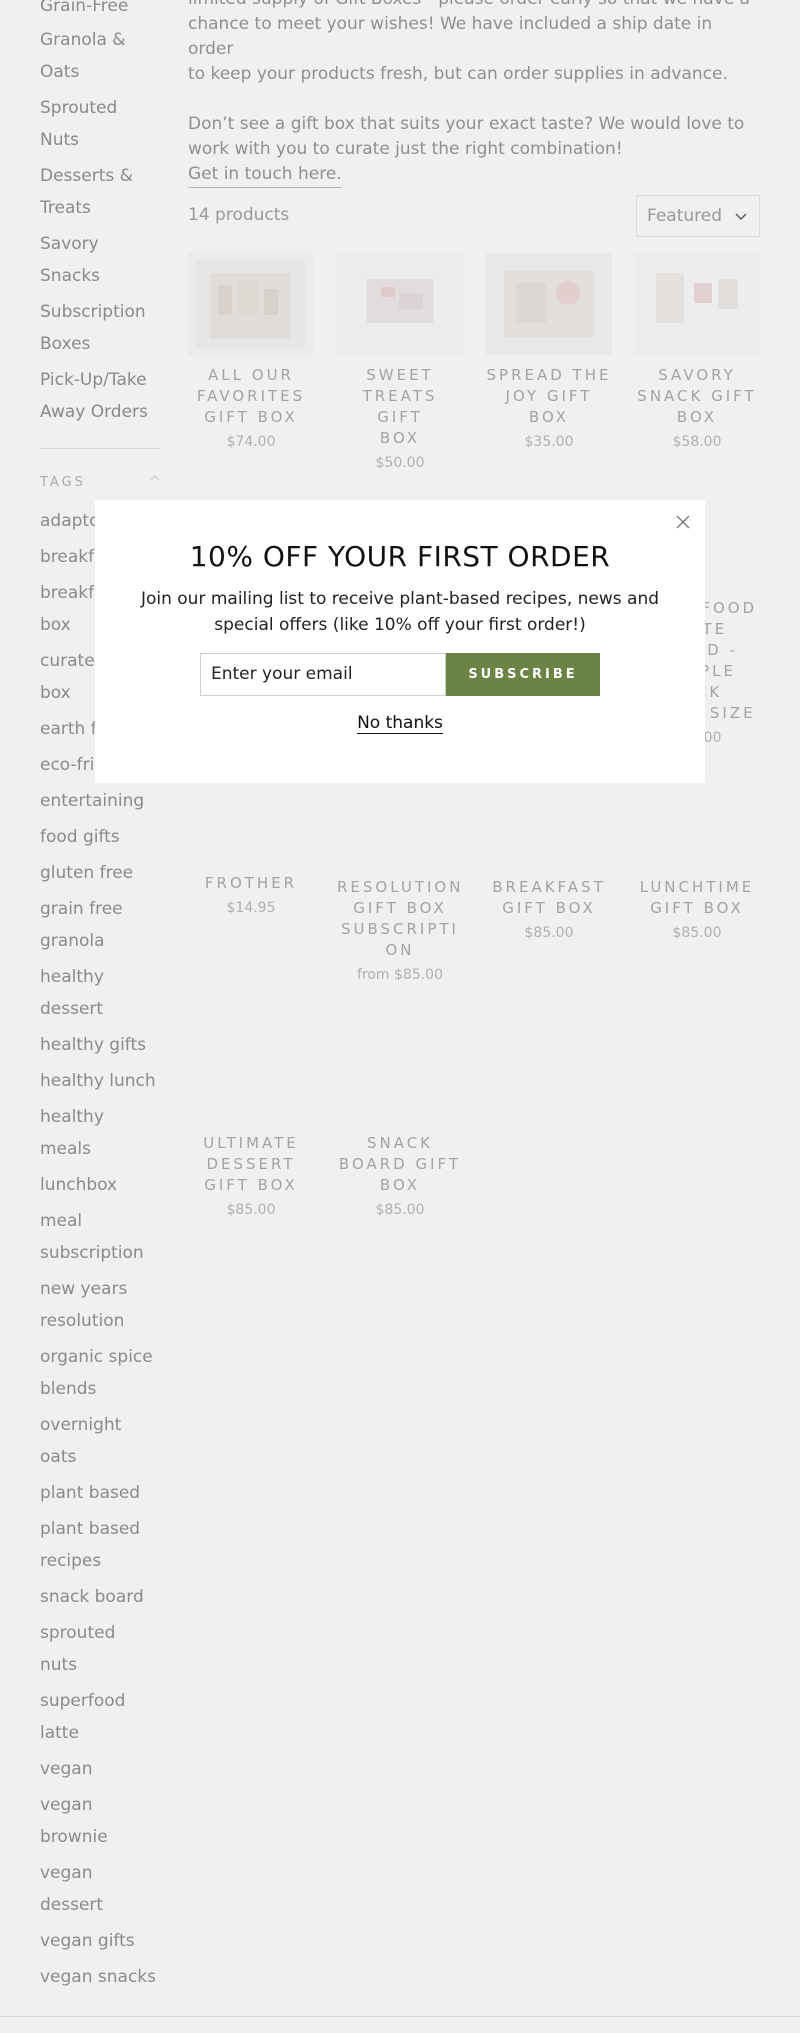 The height and width of the screenshot is (2033, 800). Describe the element at coordinates (100, 925) in the screenshot. I see `tag-grain-free-granola: grain free granola` at that location.